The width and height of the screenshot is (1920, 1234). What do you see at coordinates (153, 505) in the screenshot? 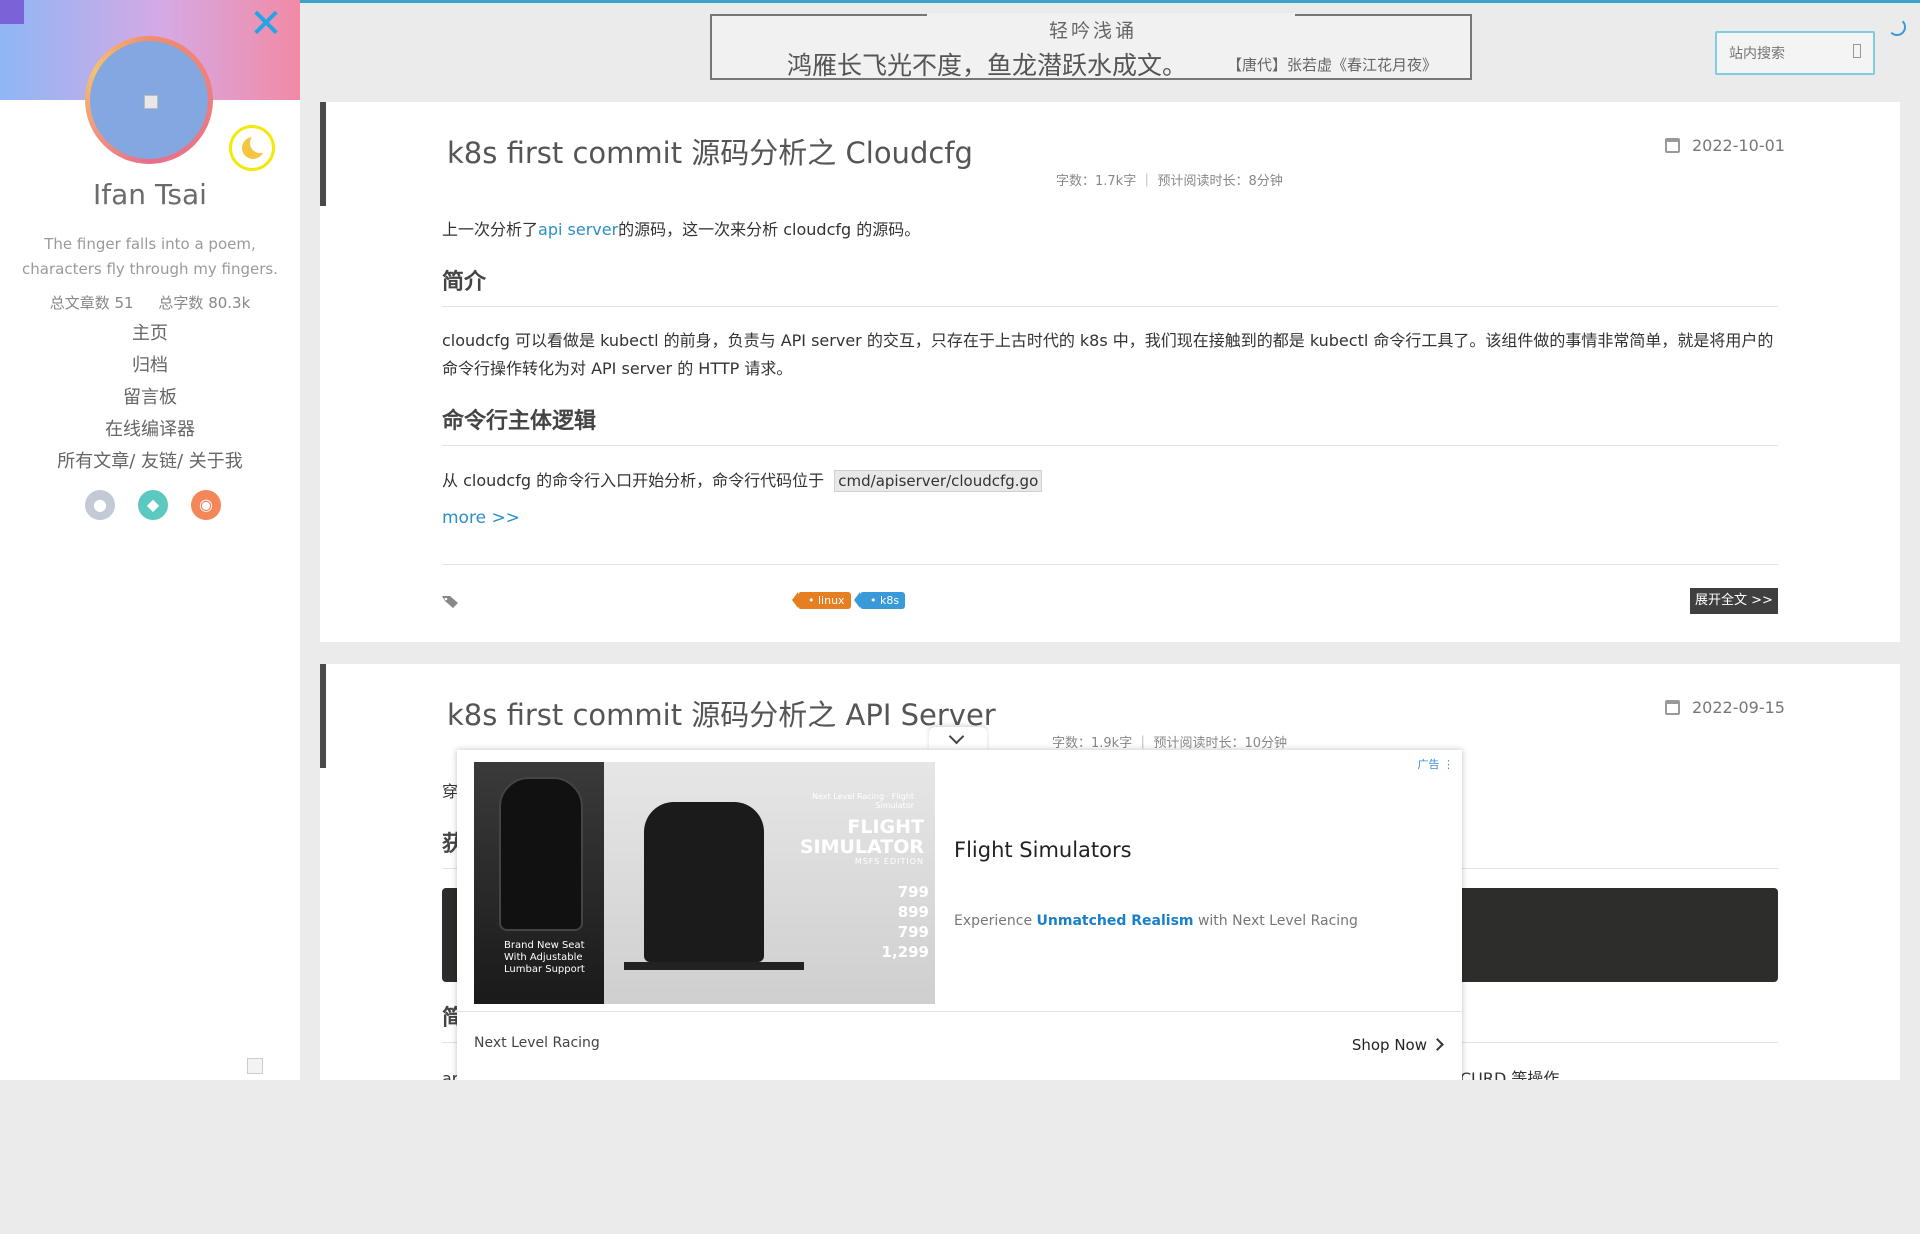
I see `qq-icon: ◆` at bounding box center [153, 505].